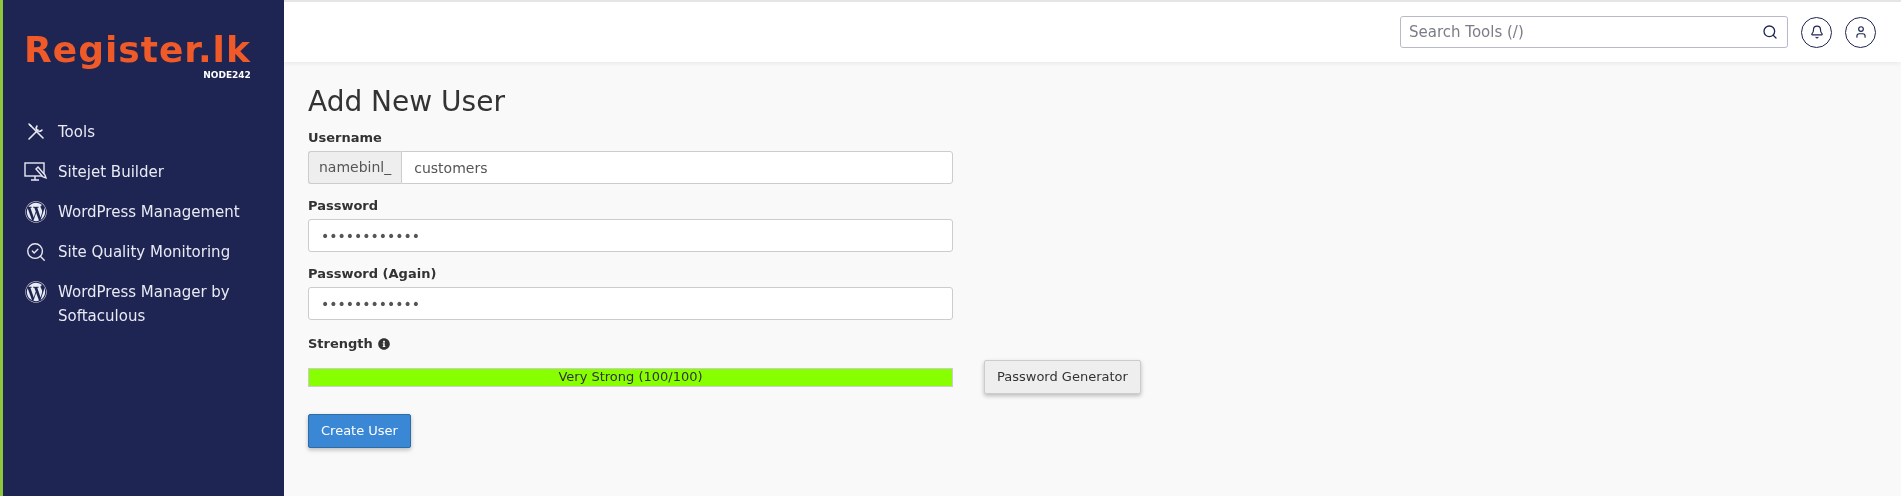 This screenshot has width=1901, height=496. What do you see at coordinates (373, 274) in the screenshot?
I see `field-label: Password (Again)` at bounding box center [373, 274].